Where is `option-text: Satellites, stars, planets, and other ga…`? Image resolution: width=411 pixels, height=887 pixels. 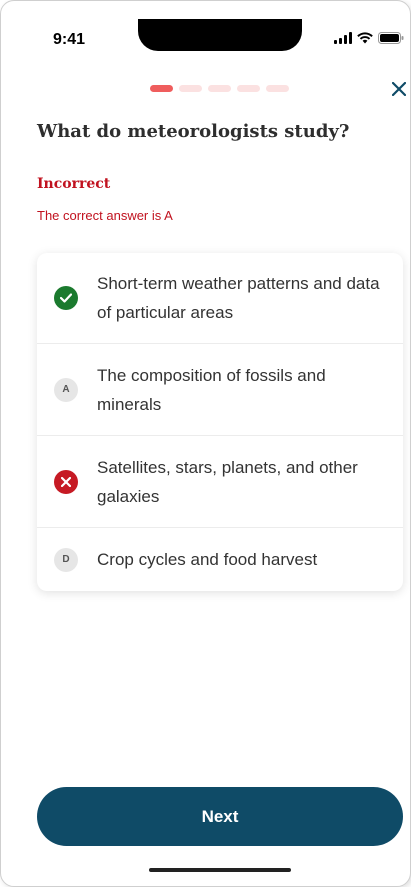 option-text: Satellites, stars, planets, and other ga… is located at coordinates (227, 481).